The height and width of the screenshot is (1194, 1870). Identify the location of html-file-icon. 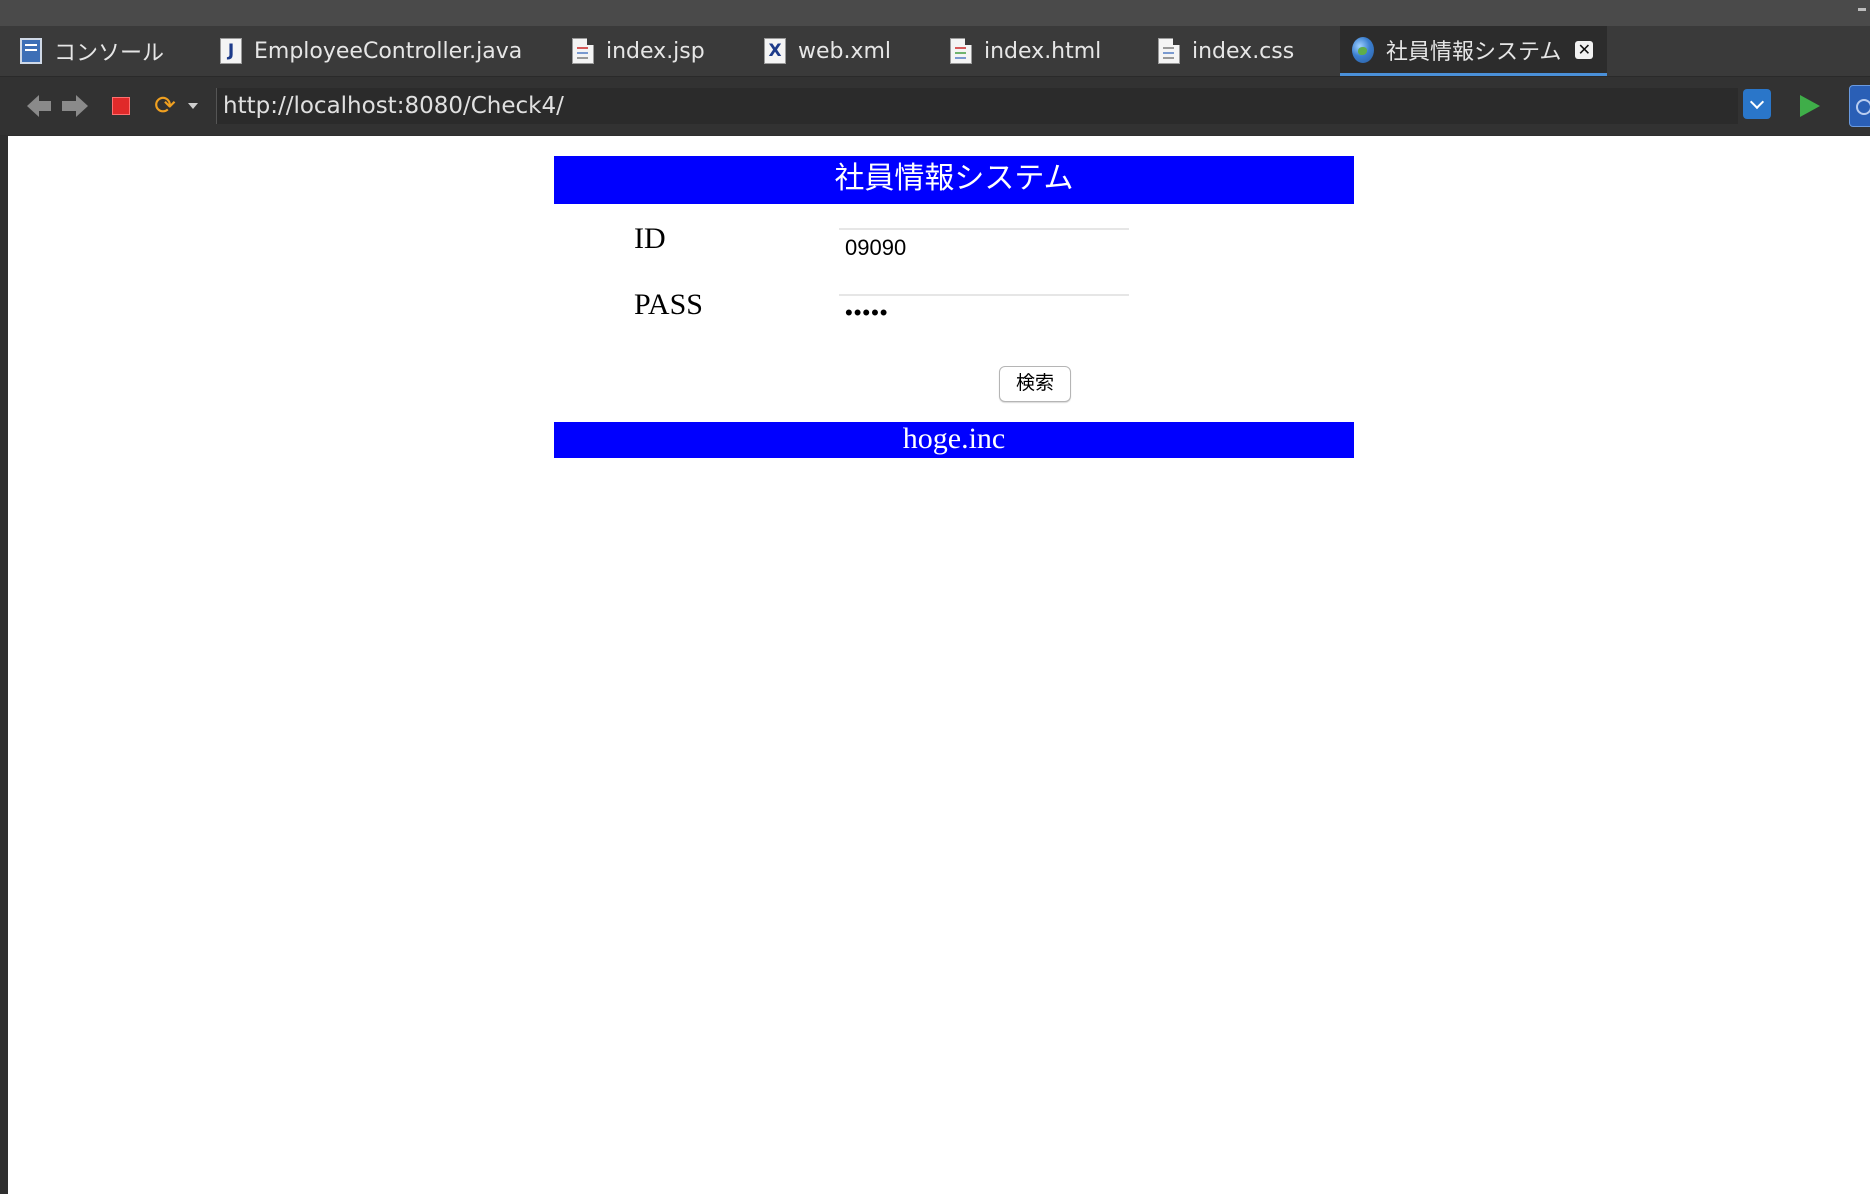
(961, 51).